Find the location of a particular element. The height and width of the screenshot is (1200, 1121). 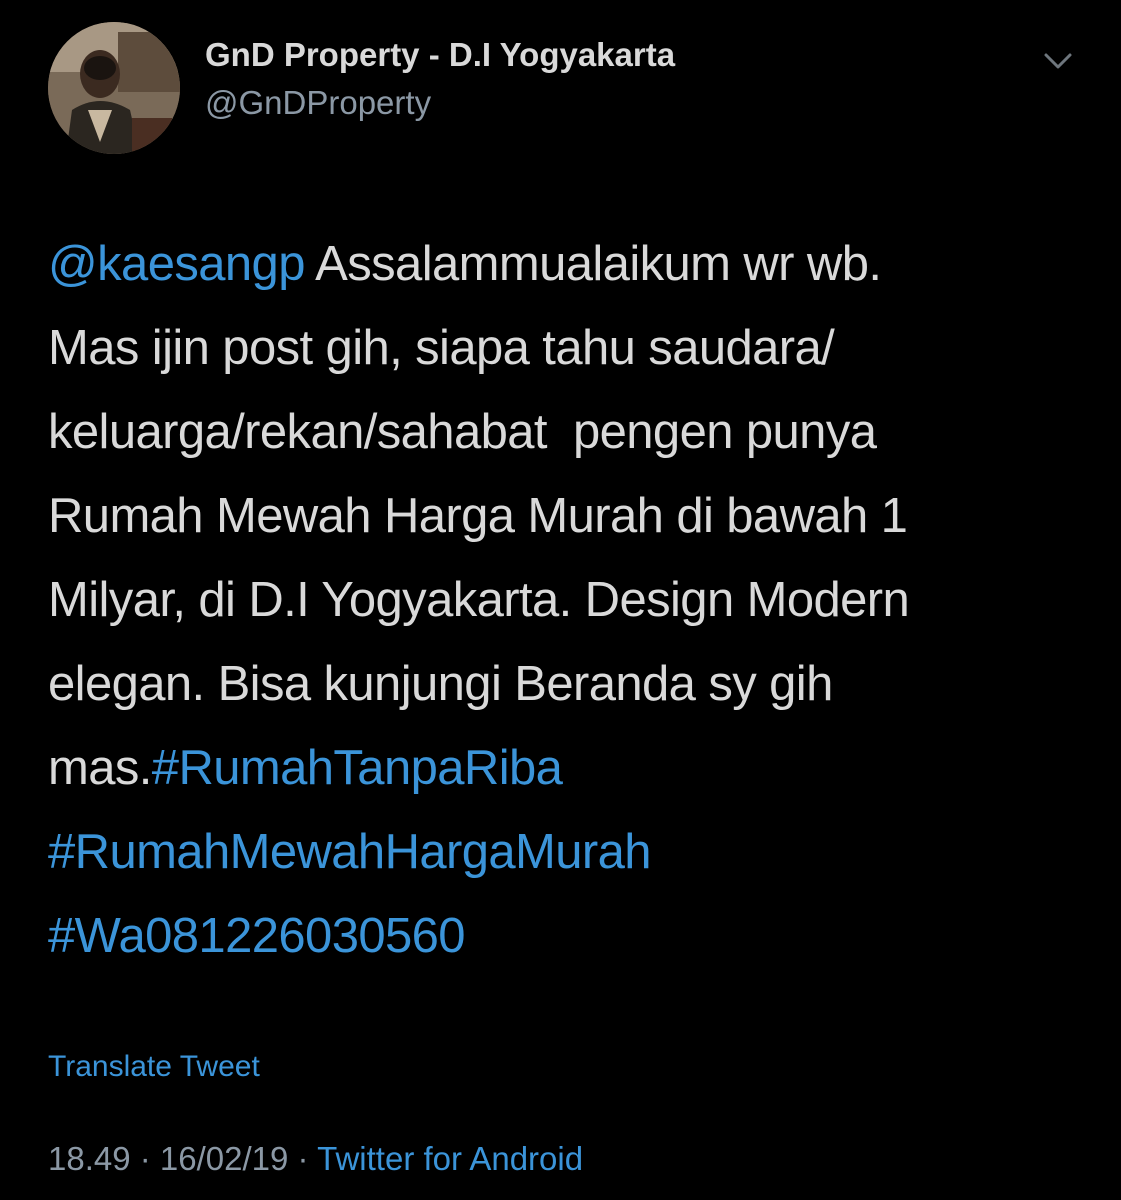

tweet-line: @kaesangp Assalammualaikum wr wb. is located at coordinates (568, 264).